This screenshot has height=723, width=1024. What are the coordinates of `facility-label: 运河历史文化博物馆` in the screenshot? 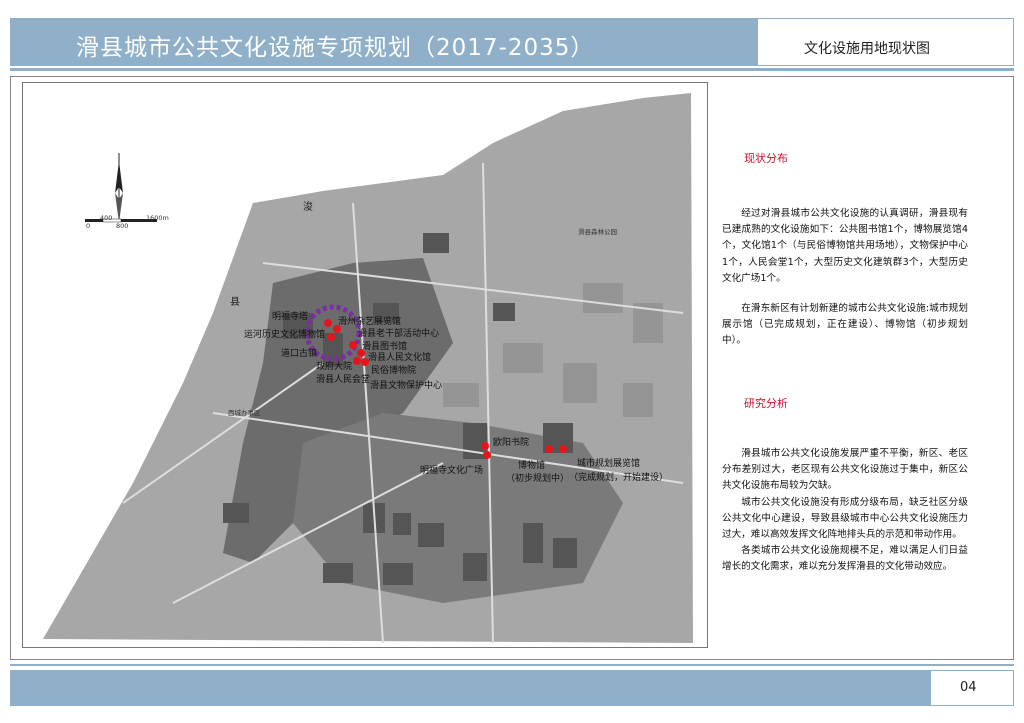 It's located at (285, 335).